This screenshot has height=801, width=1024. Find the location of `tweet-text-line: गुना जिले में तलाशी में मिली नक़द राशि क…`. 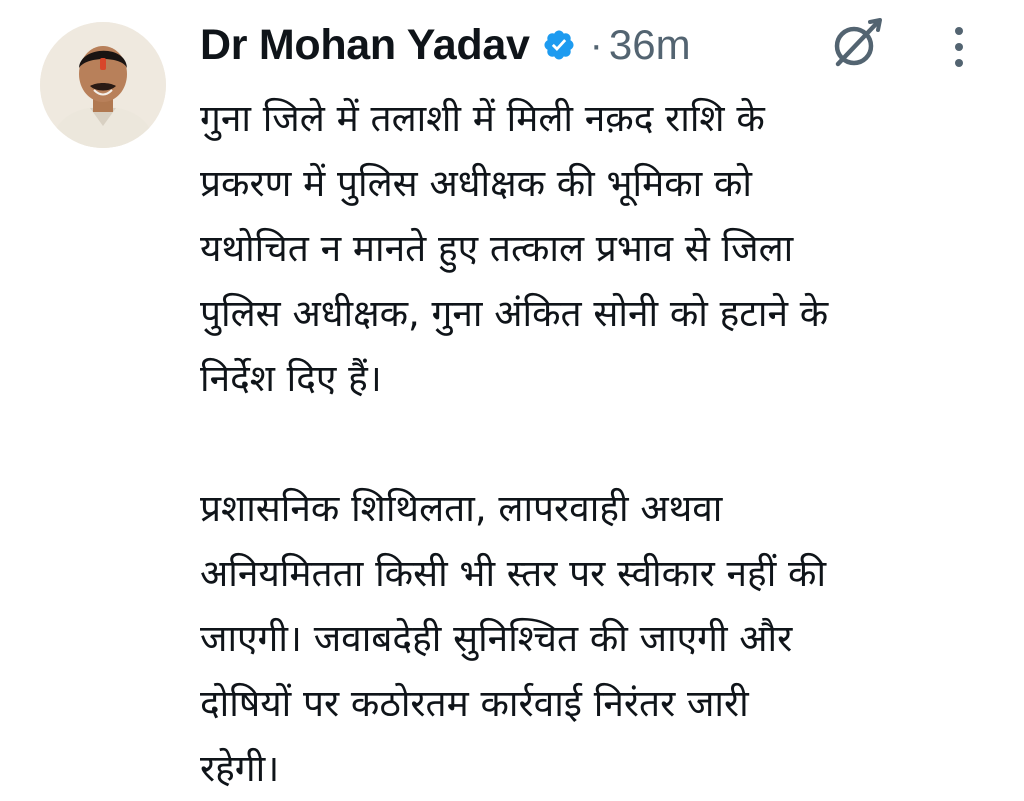

tweet-text-line: गुना जिले में तलाशी में मिली नक़द राशि क… is located at coordinates (482, 118).